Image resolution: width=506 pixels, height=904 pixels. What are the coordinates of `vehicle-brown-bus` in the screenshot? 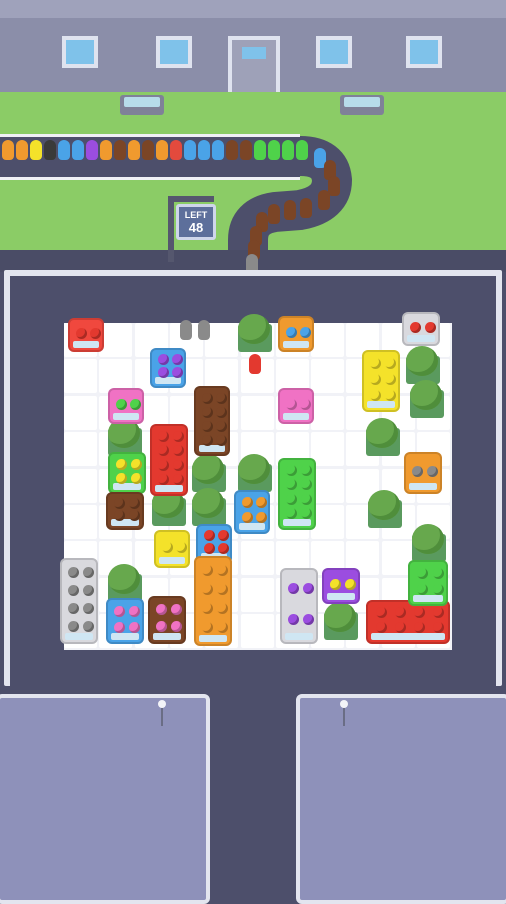 It's located at (212, 421).